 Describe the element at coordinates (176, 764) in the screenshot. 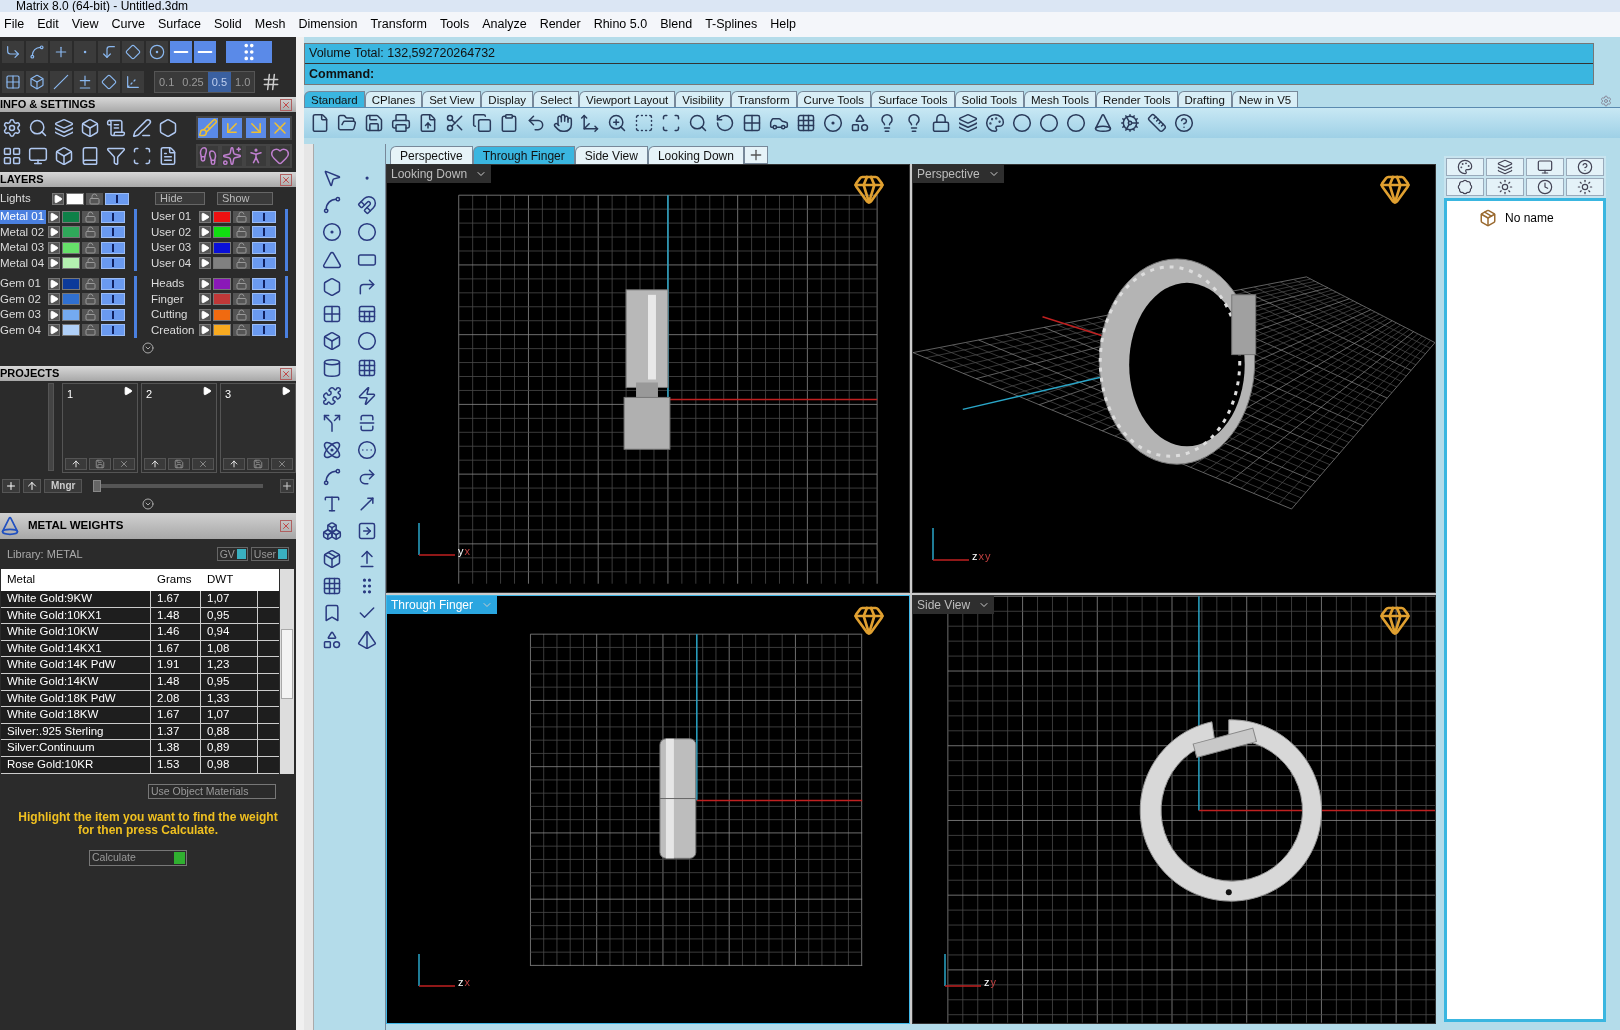

I see `table-cell: 1.53` at that location.